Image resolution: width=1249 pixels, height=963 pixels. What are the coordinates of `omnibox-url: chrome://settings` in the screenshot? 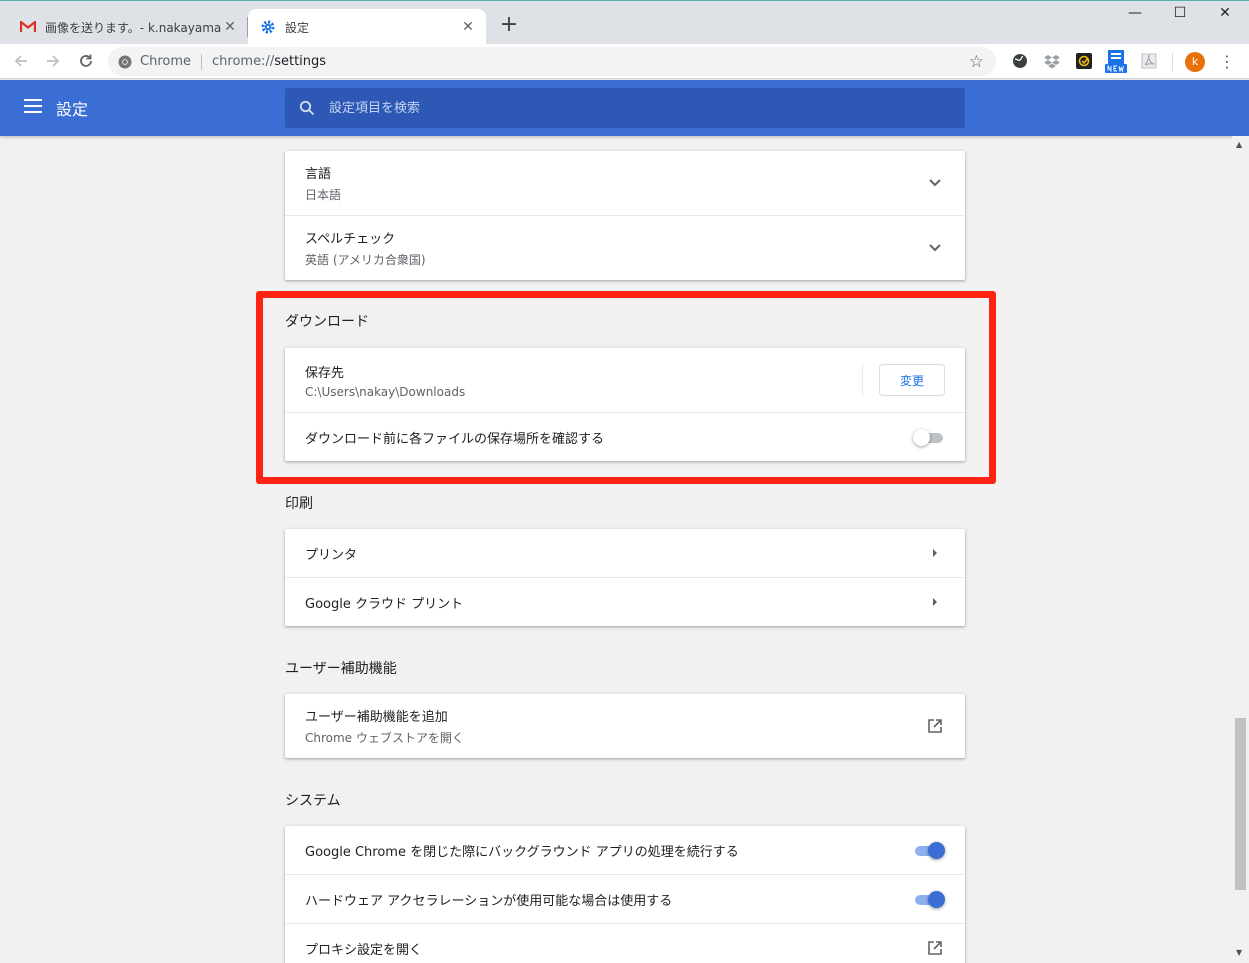 It's located at (269, 61).